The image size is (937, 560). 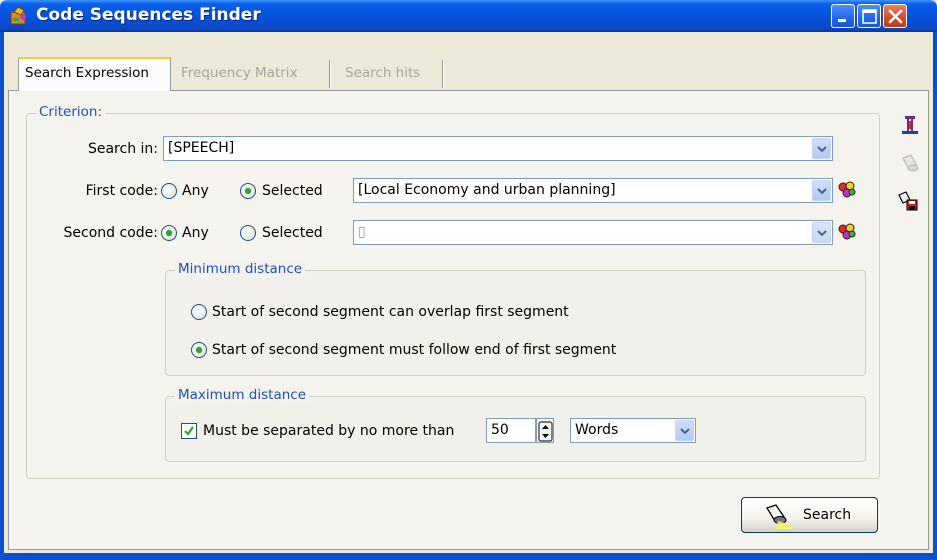 What do you see at coordinates (468, 16) in the screenshot?
I see `title-bar: Code Sequences Finder` at bounding box center [468, 16].